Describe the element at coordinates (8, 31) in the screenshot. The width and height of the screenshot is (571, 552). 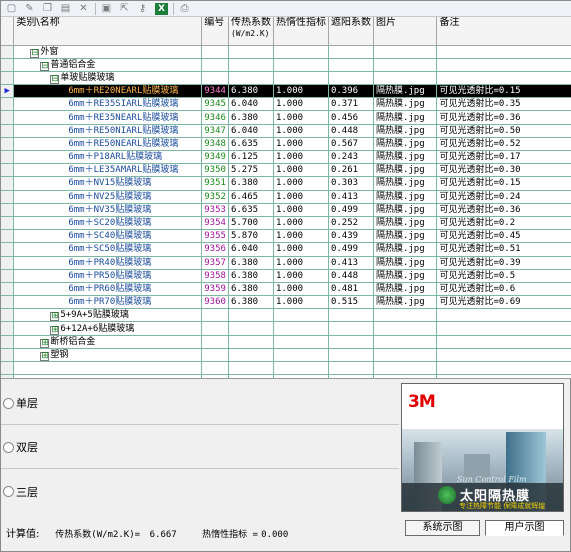
I see `row-header-corner` at that location.